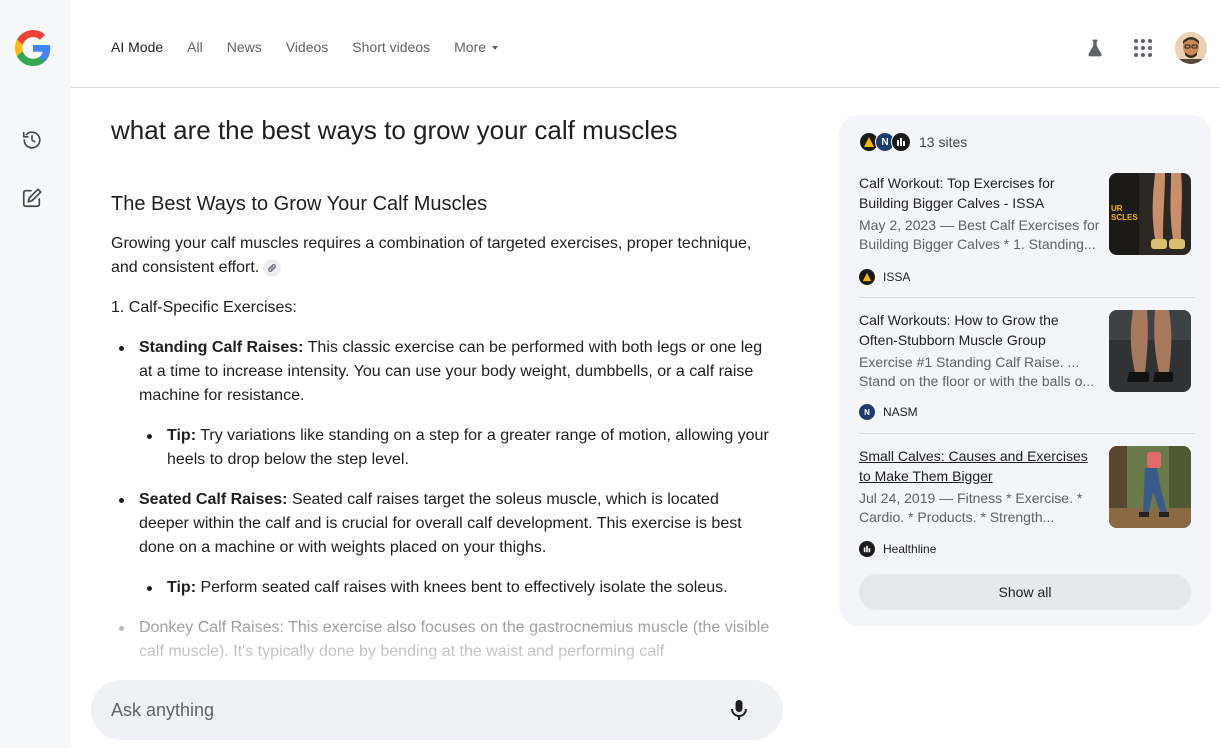 Image resolution: width=1220 pixels, height=748 pixels. What do you see at coordinates (401, 710) in the screenshot?
I see `ask-input` at bounding box center [401, 710].